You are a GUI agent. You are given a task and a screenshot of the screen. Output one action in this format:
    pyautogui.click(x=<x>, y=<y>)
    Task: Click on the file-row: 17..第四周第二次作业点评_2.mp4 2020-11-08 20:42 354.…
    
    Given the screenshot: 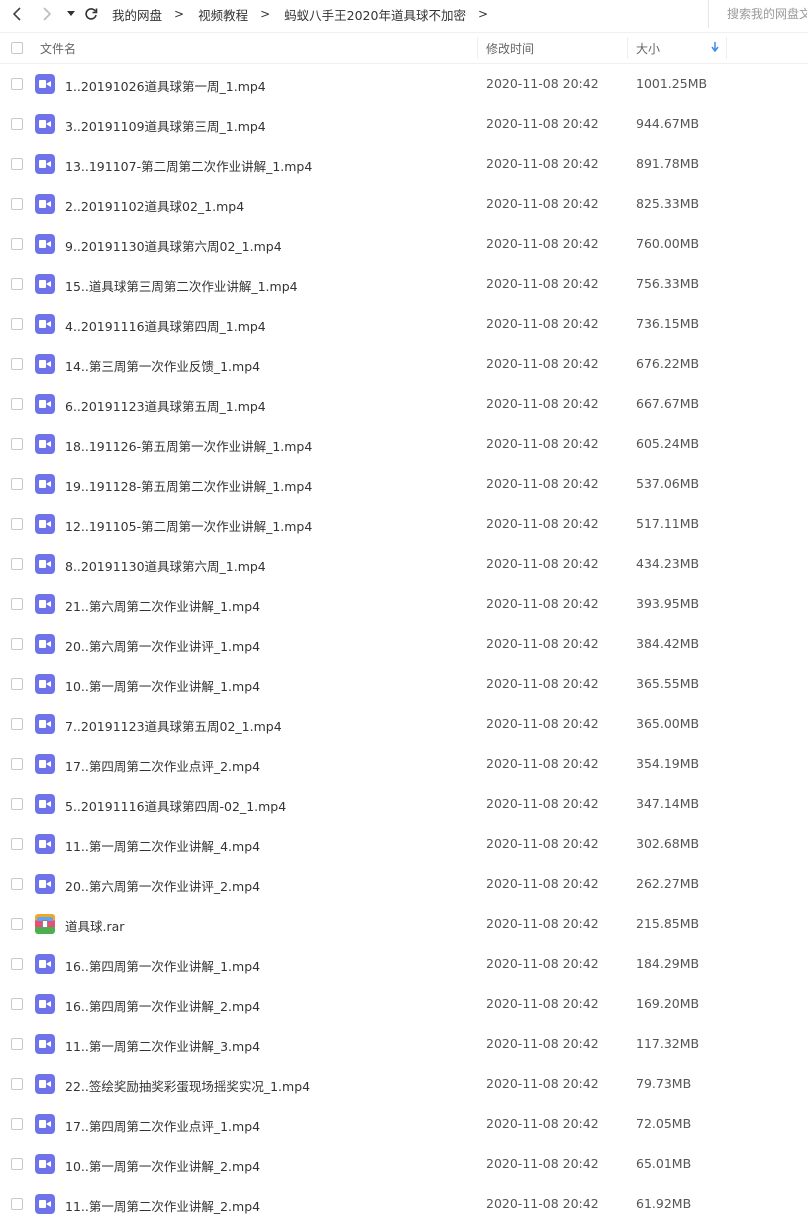 What is the action you would take?
    pyautogui.click(x=404, y=764)
    